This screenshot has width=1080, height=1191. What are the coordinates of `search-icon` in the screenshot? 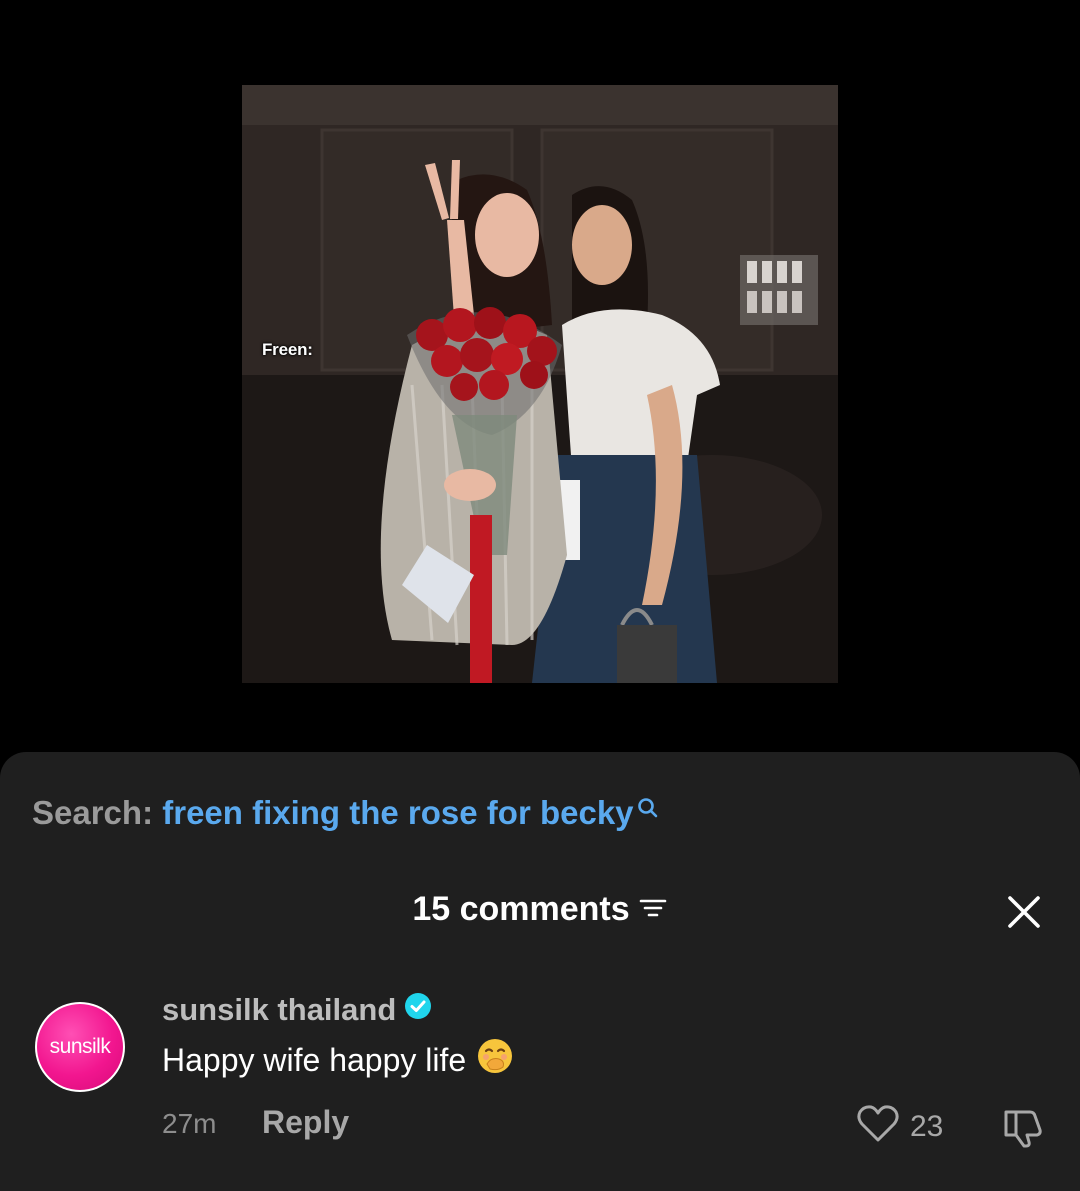 It's located at (648, 809).